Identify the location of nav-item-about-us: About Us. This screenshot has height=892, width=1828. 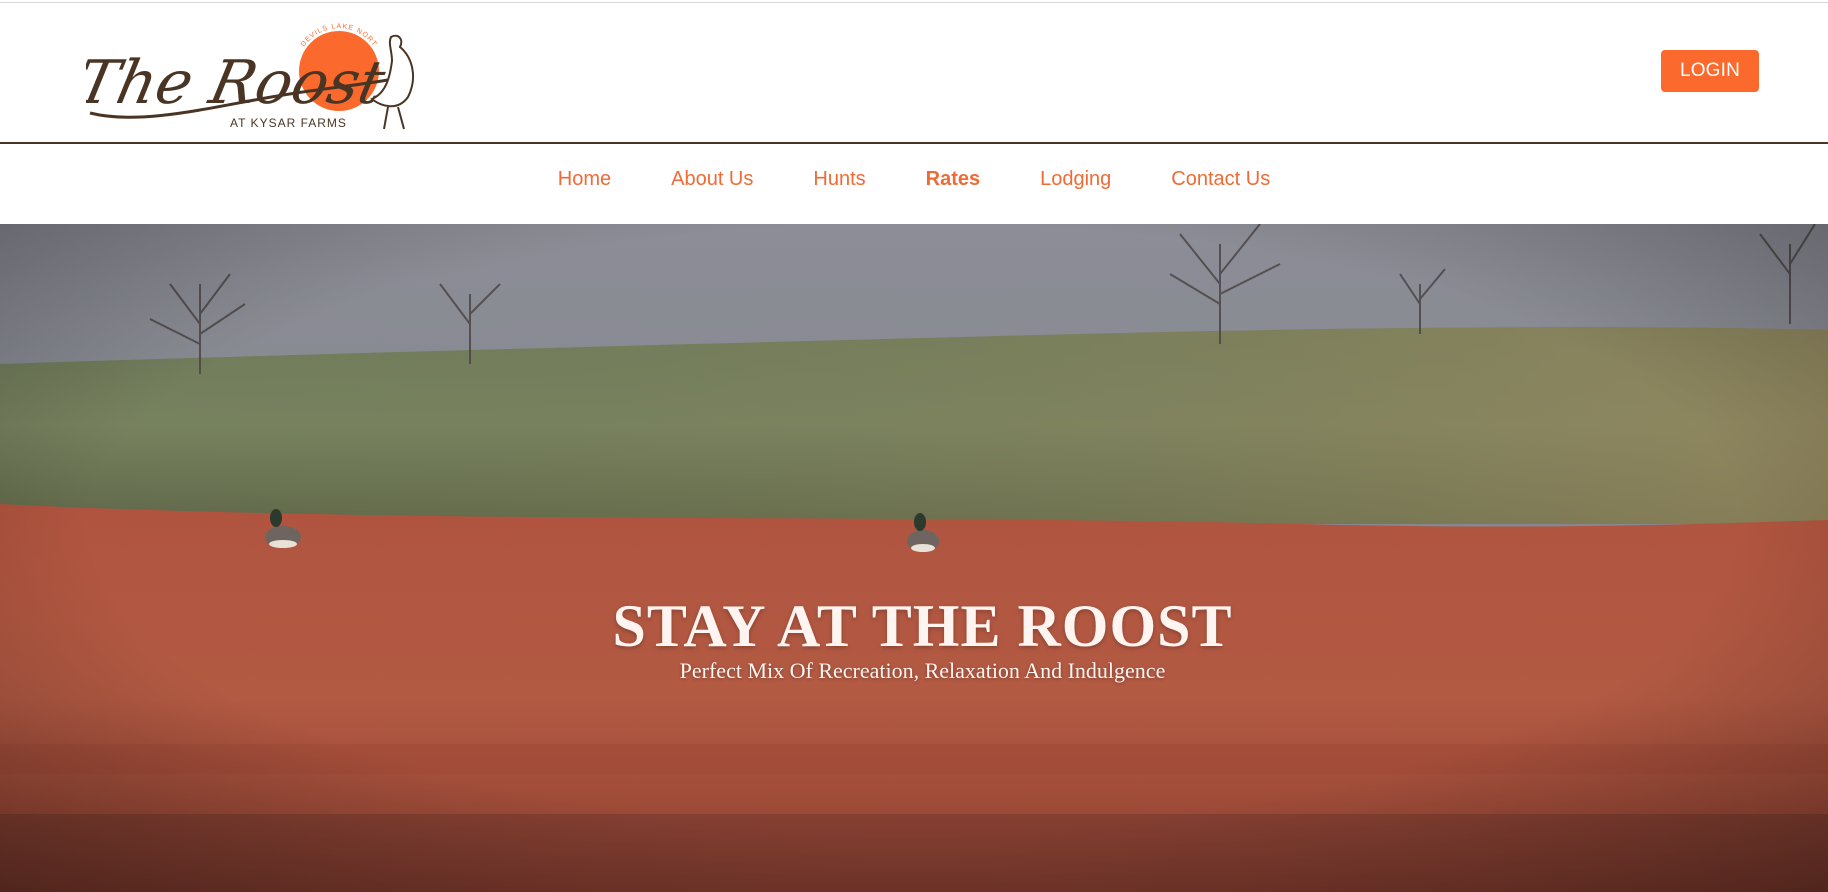
(712, 179).